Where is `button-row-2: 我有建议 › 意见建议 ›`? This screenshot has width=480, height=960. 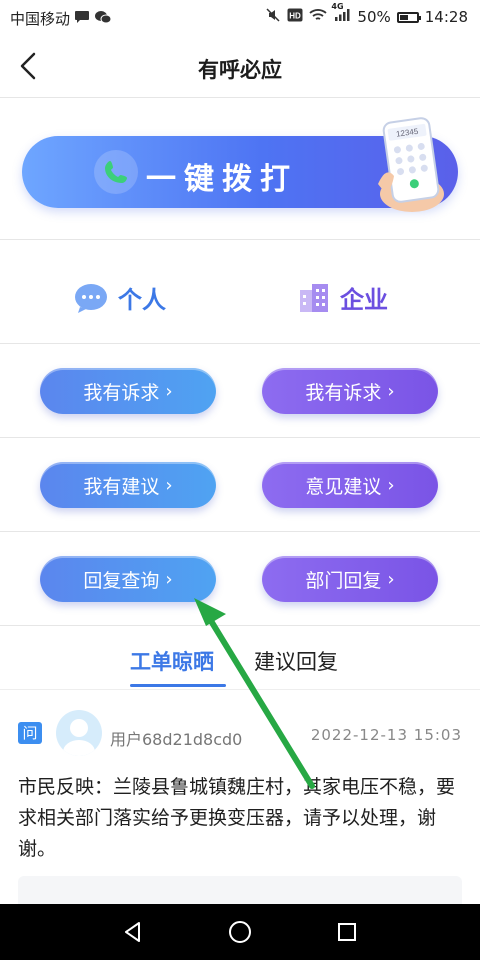 button-row-2: 我有建议 › 意见建议 › is located at coordinates (240, 485).